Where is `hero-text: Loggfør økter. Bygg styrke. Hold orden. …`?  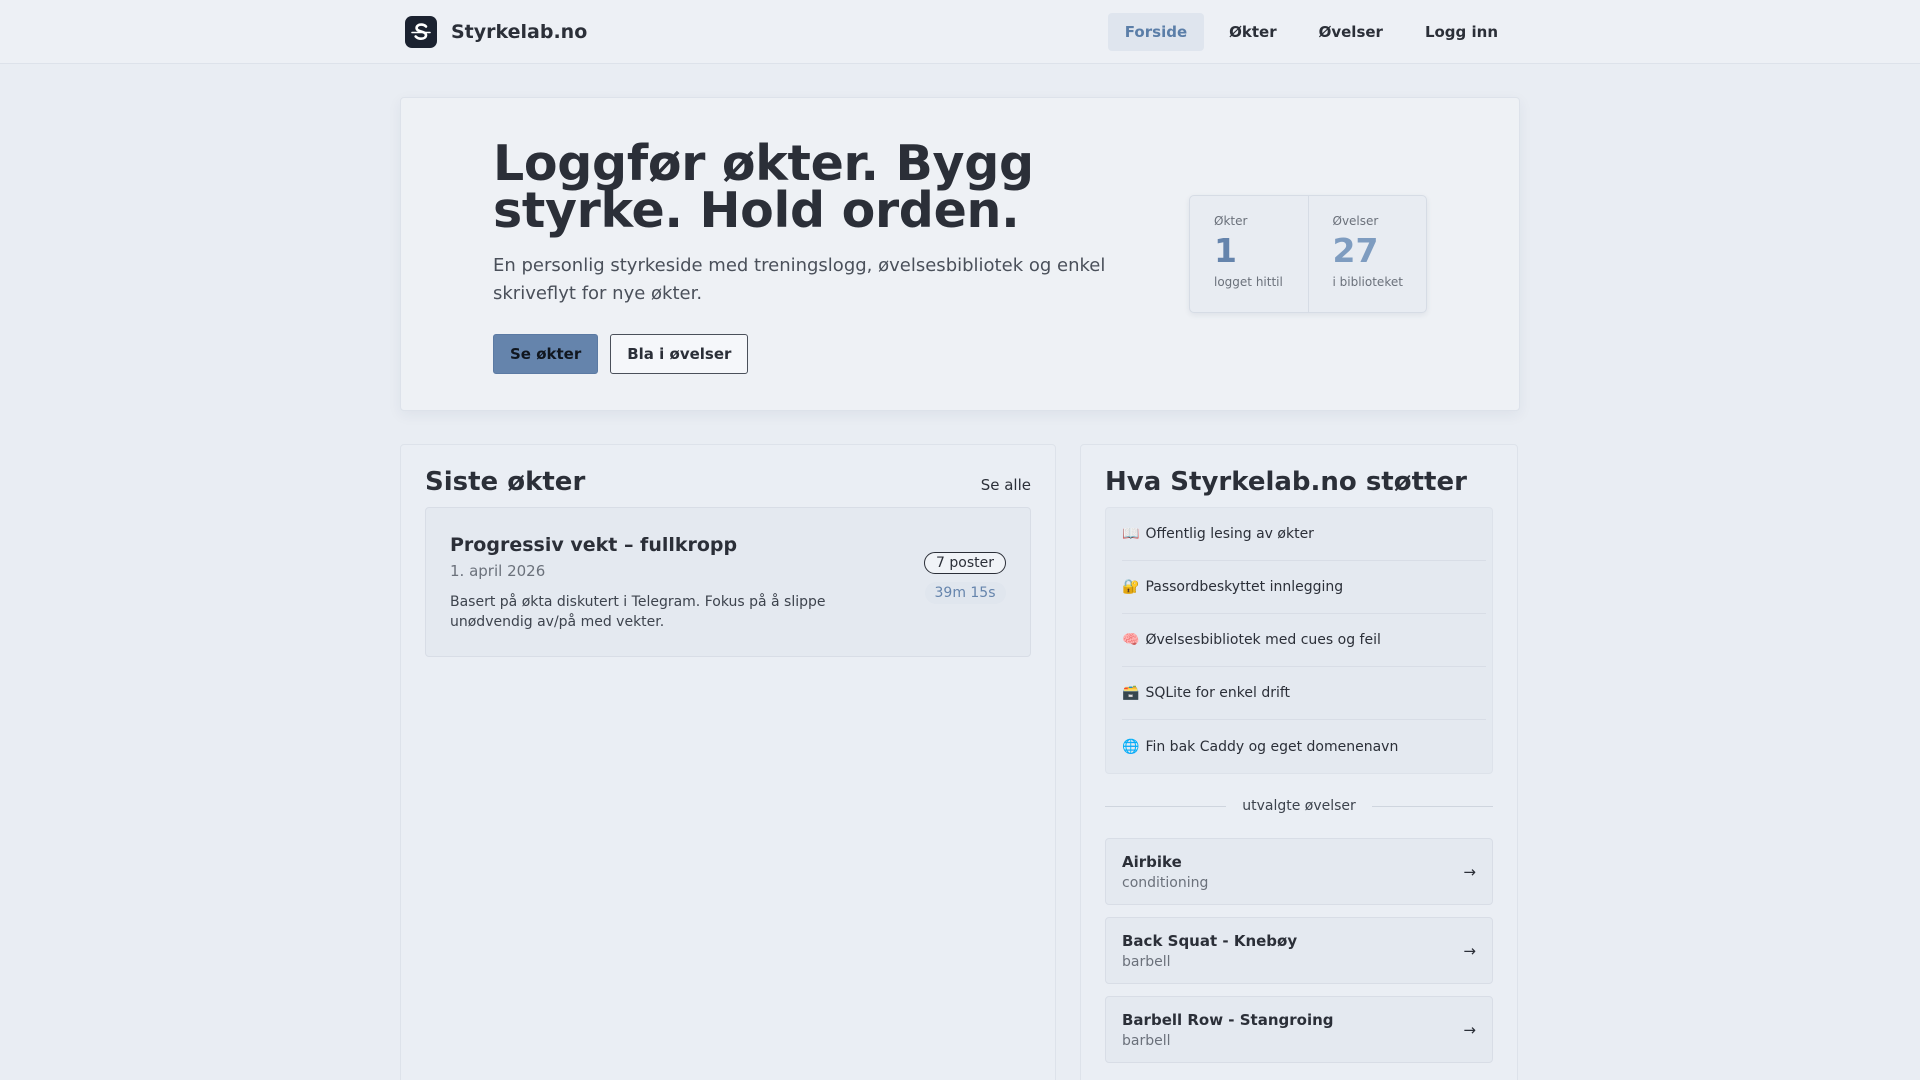
hero-text: Loggfør økter. Bygg styrke. Hold orden. … is located at coordinates (813, 254).